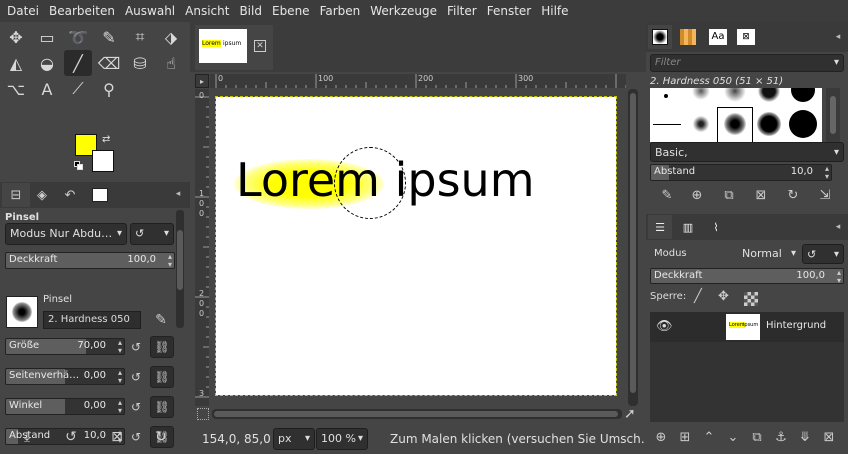  I want to click on brush-filter-input: Filter ▾, so click(747, 63).